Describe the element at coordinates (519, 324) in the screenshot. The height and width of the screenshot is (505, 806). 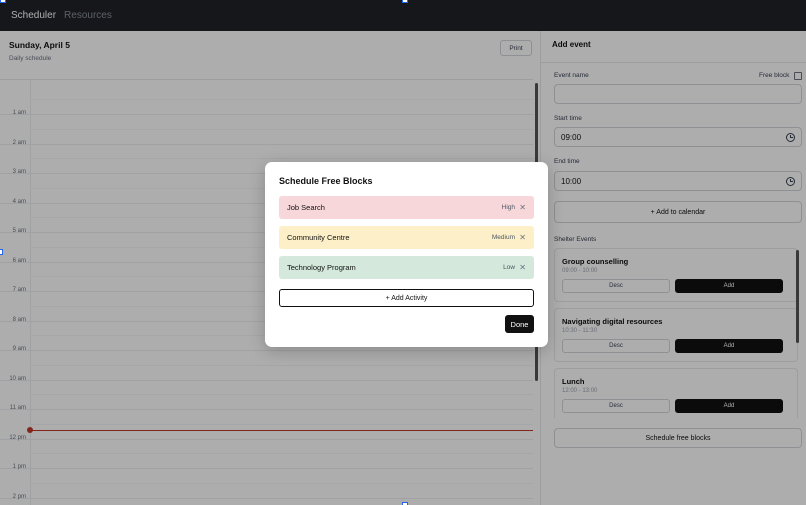
I see `done-button: Done` at that location.